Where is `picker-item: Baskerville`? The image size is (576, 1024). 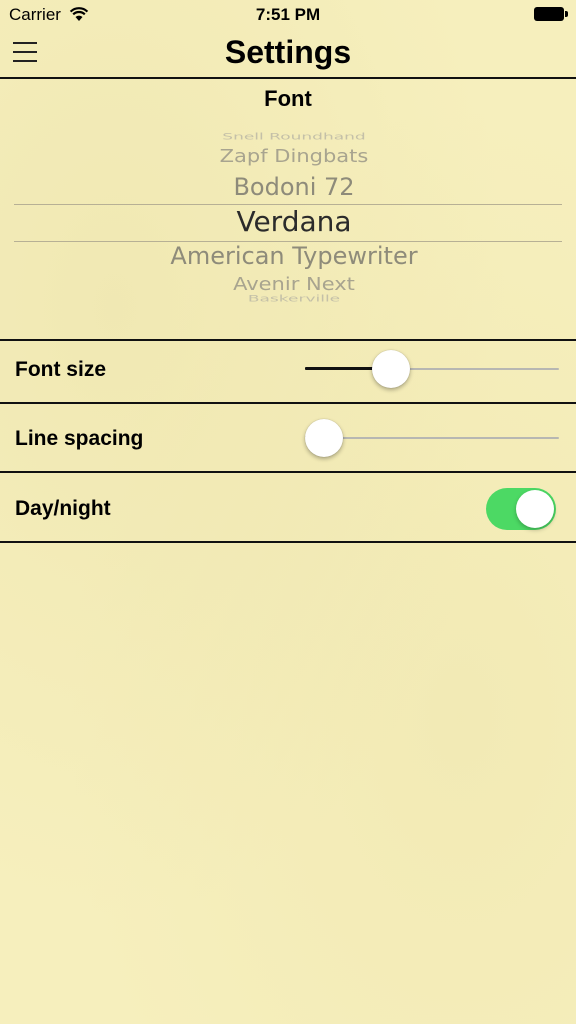 picker-item: Baskerville is located at coordinates (288, 299).